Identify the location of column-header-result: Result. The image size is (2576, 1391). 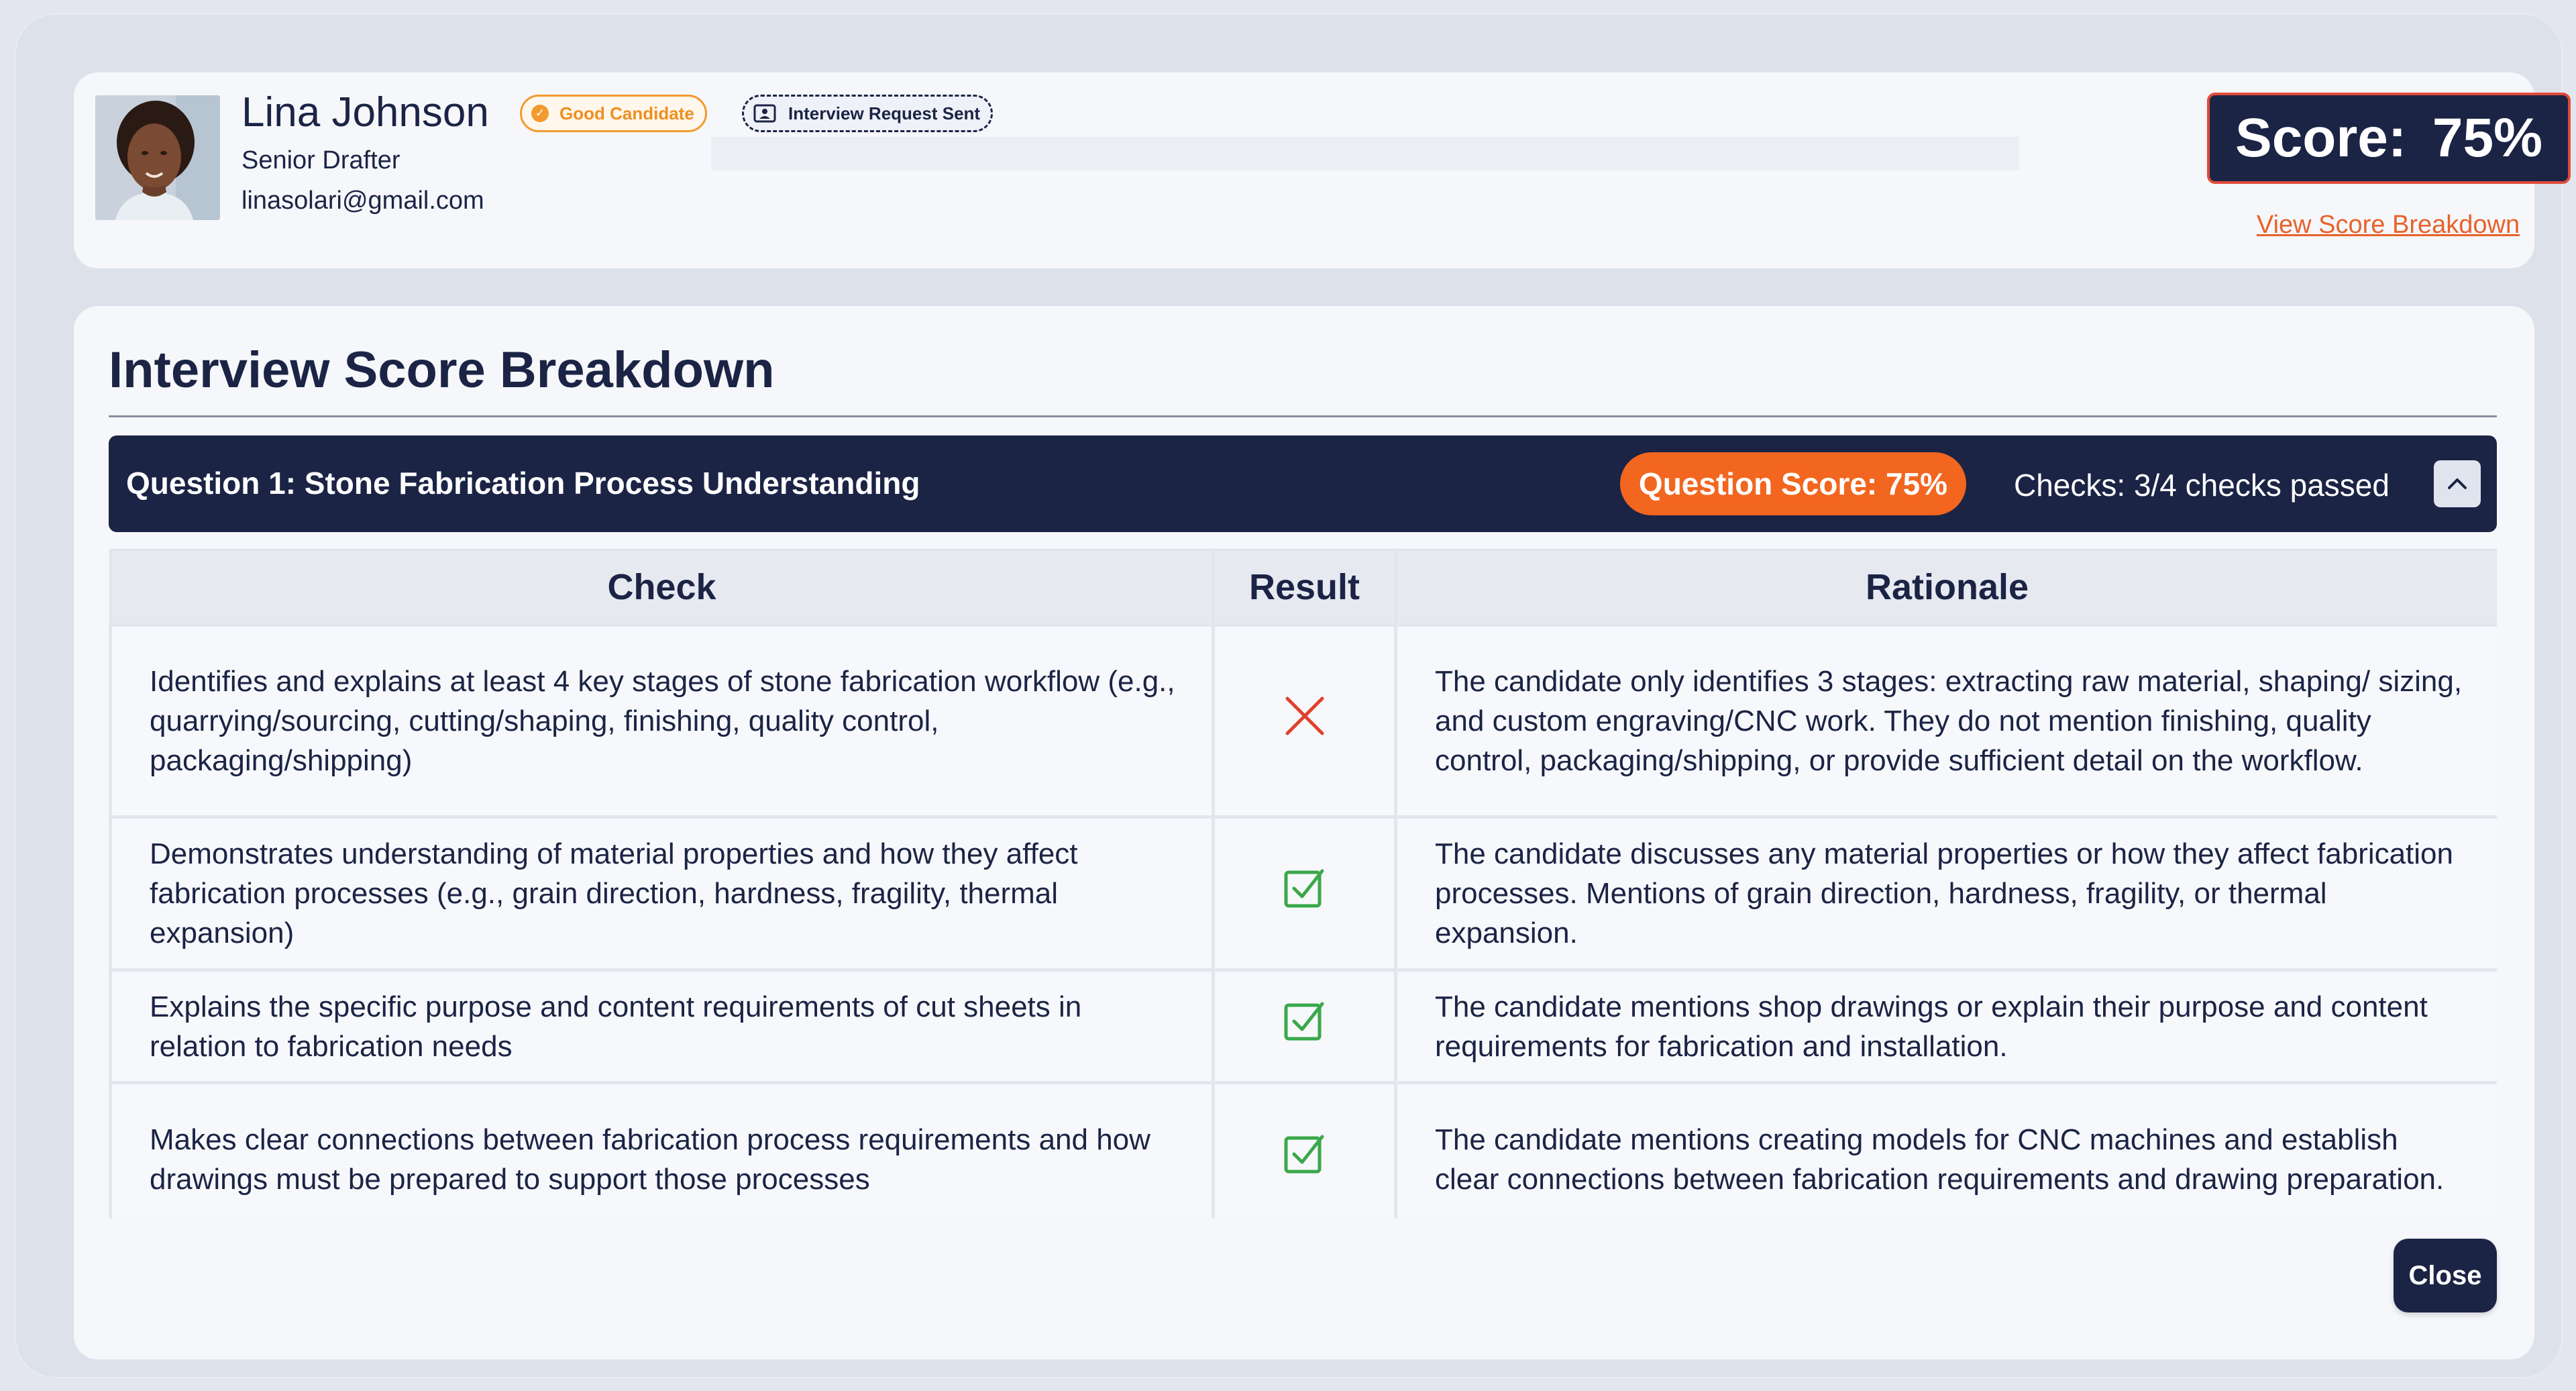
(1304, 587).